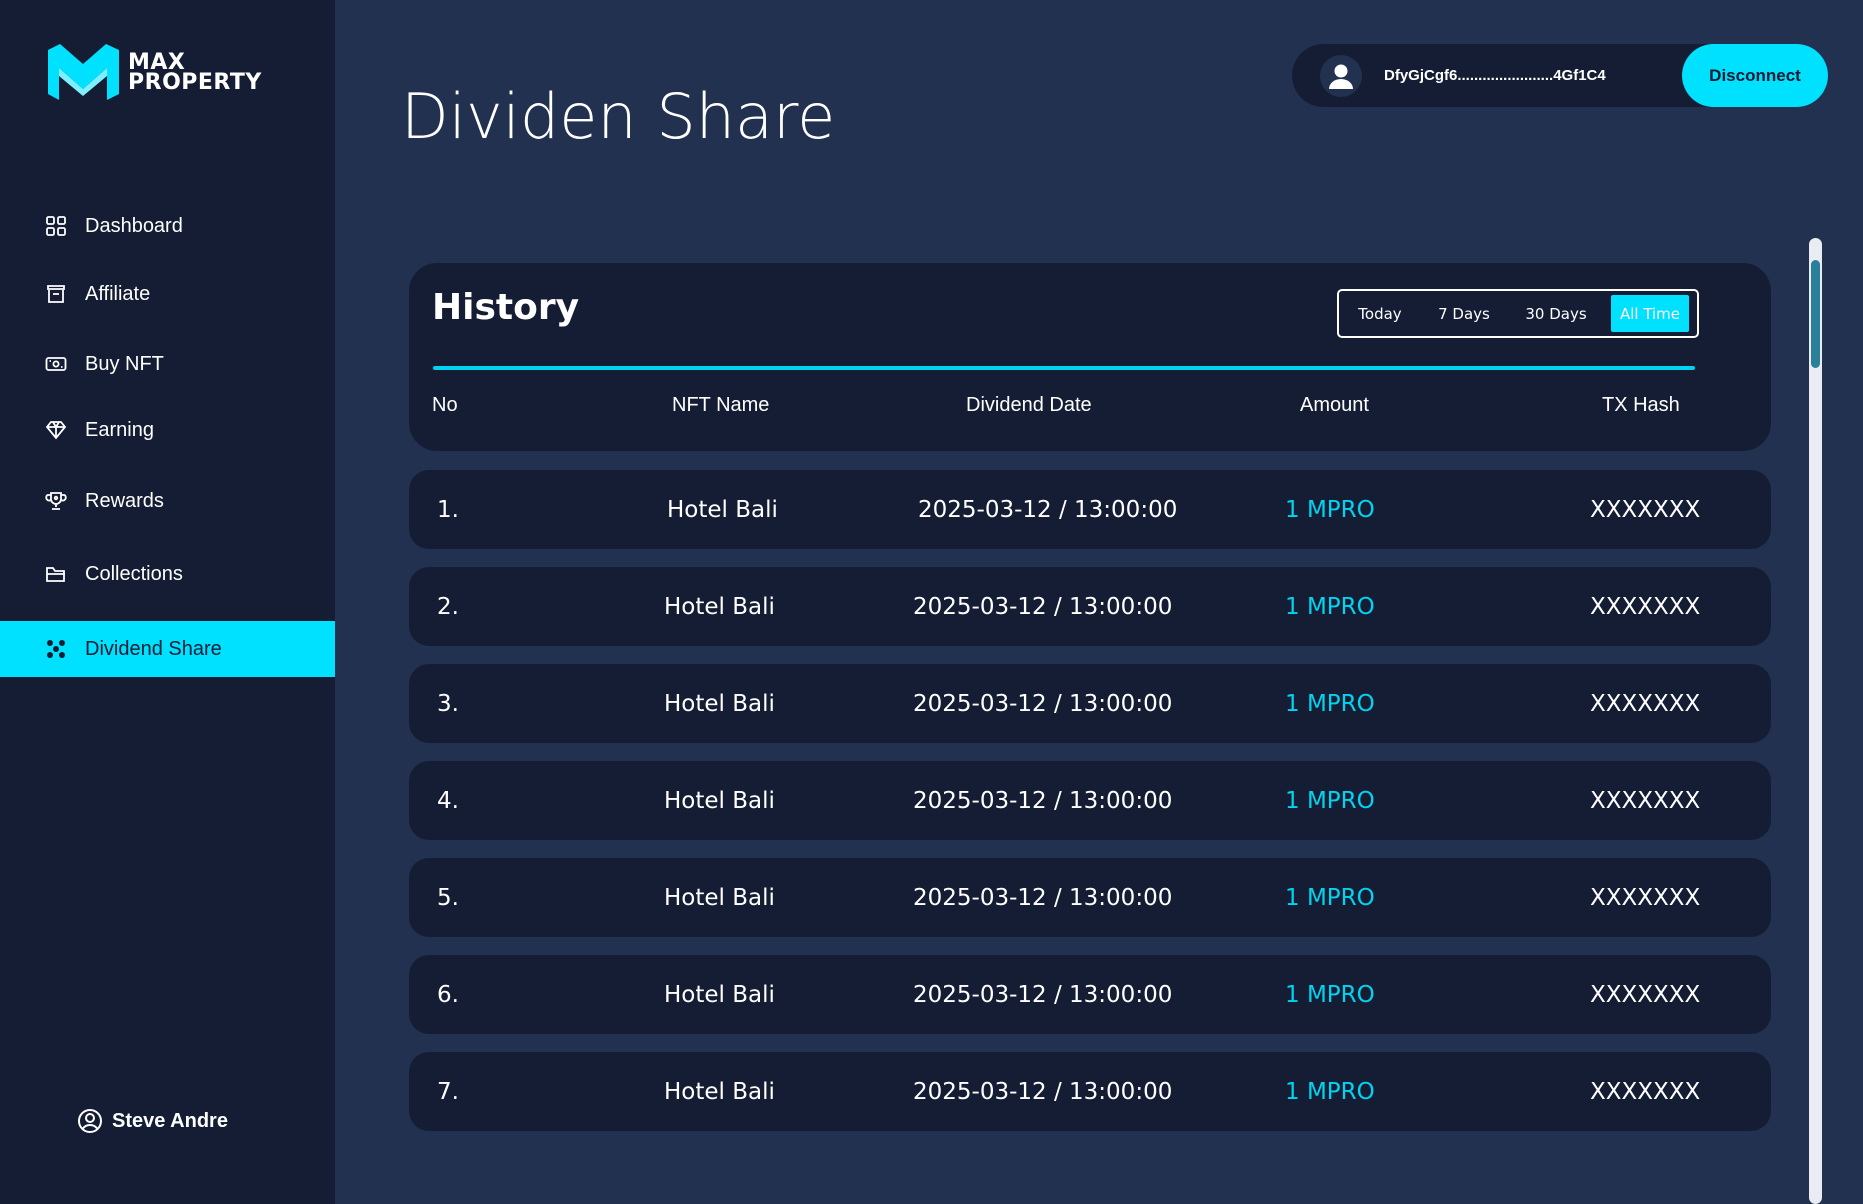 This screenshot has width=1863, height=1204. Describe the element at coordinates (167, 501) in the screenshot. I see `sidebar-item-rewards: Rewards` at that location.